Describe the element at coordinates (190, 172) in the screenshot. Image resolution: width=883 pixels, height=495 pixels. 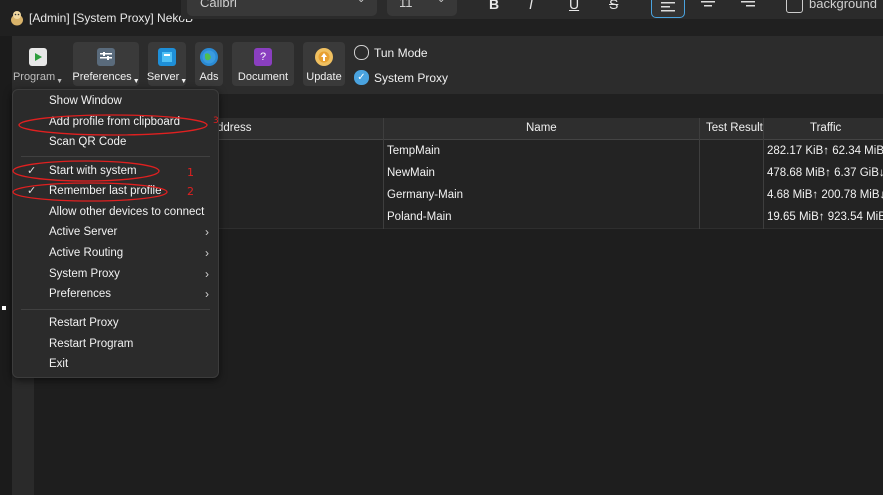
I see `annotation-number: 1` at that location.